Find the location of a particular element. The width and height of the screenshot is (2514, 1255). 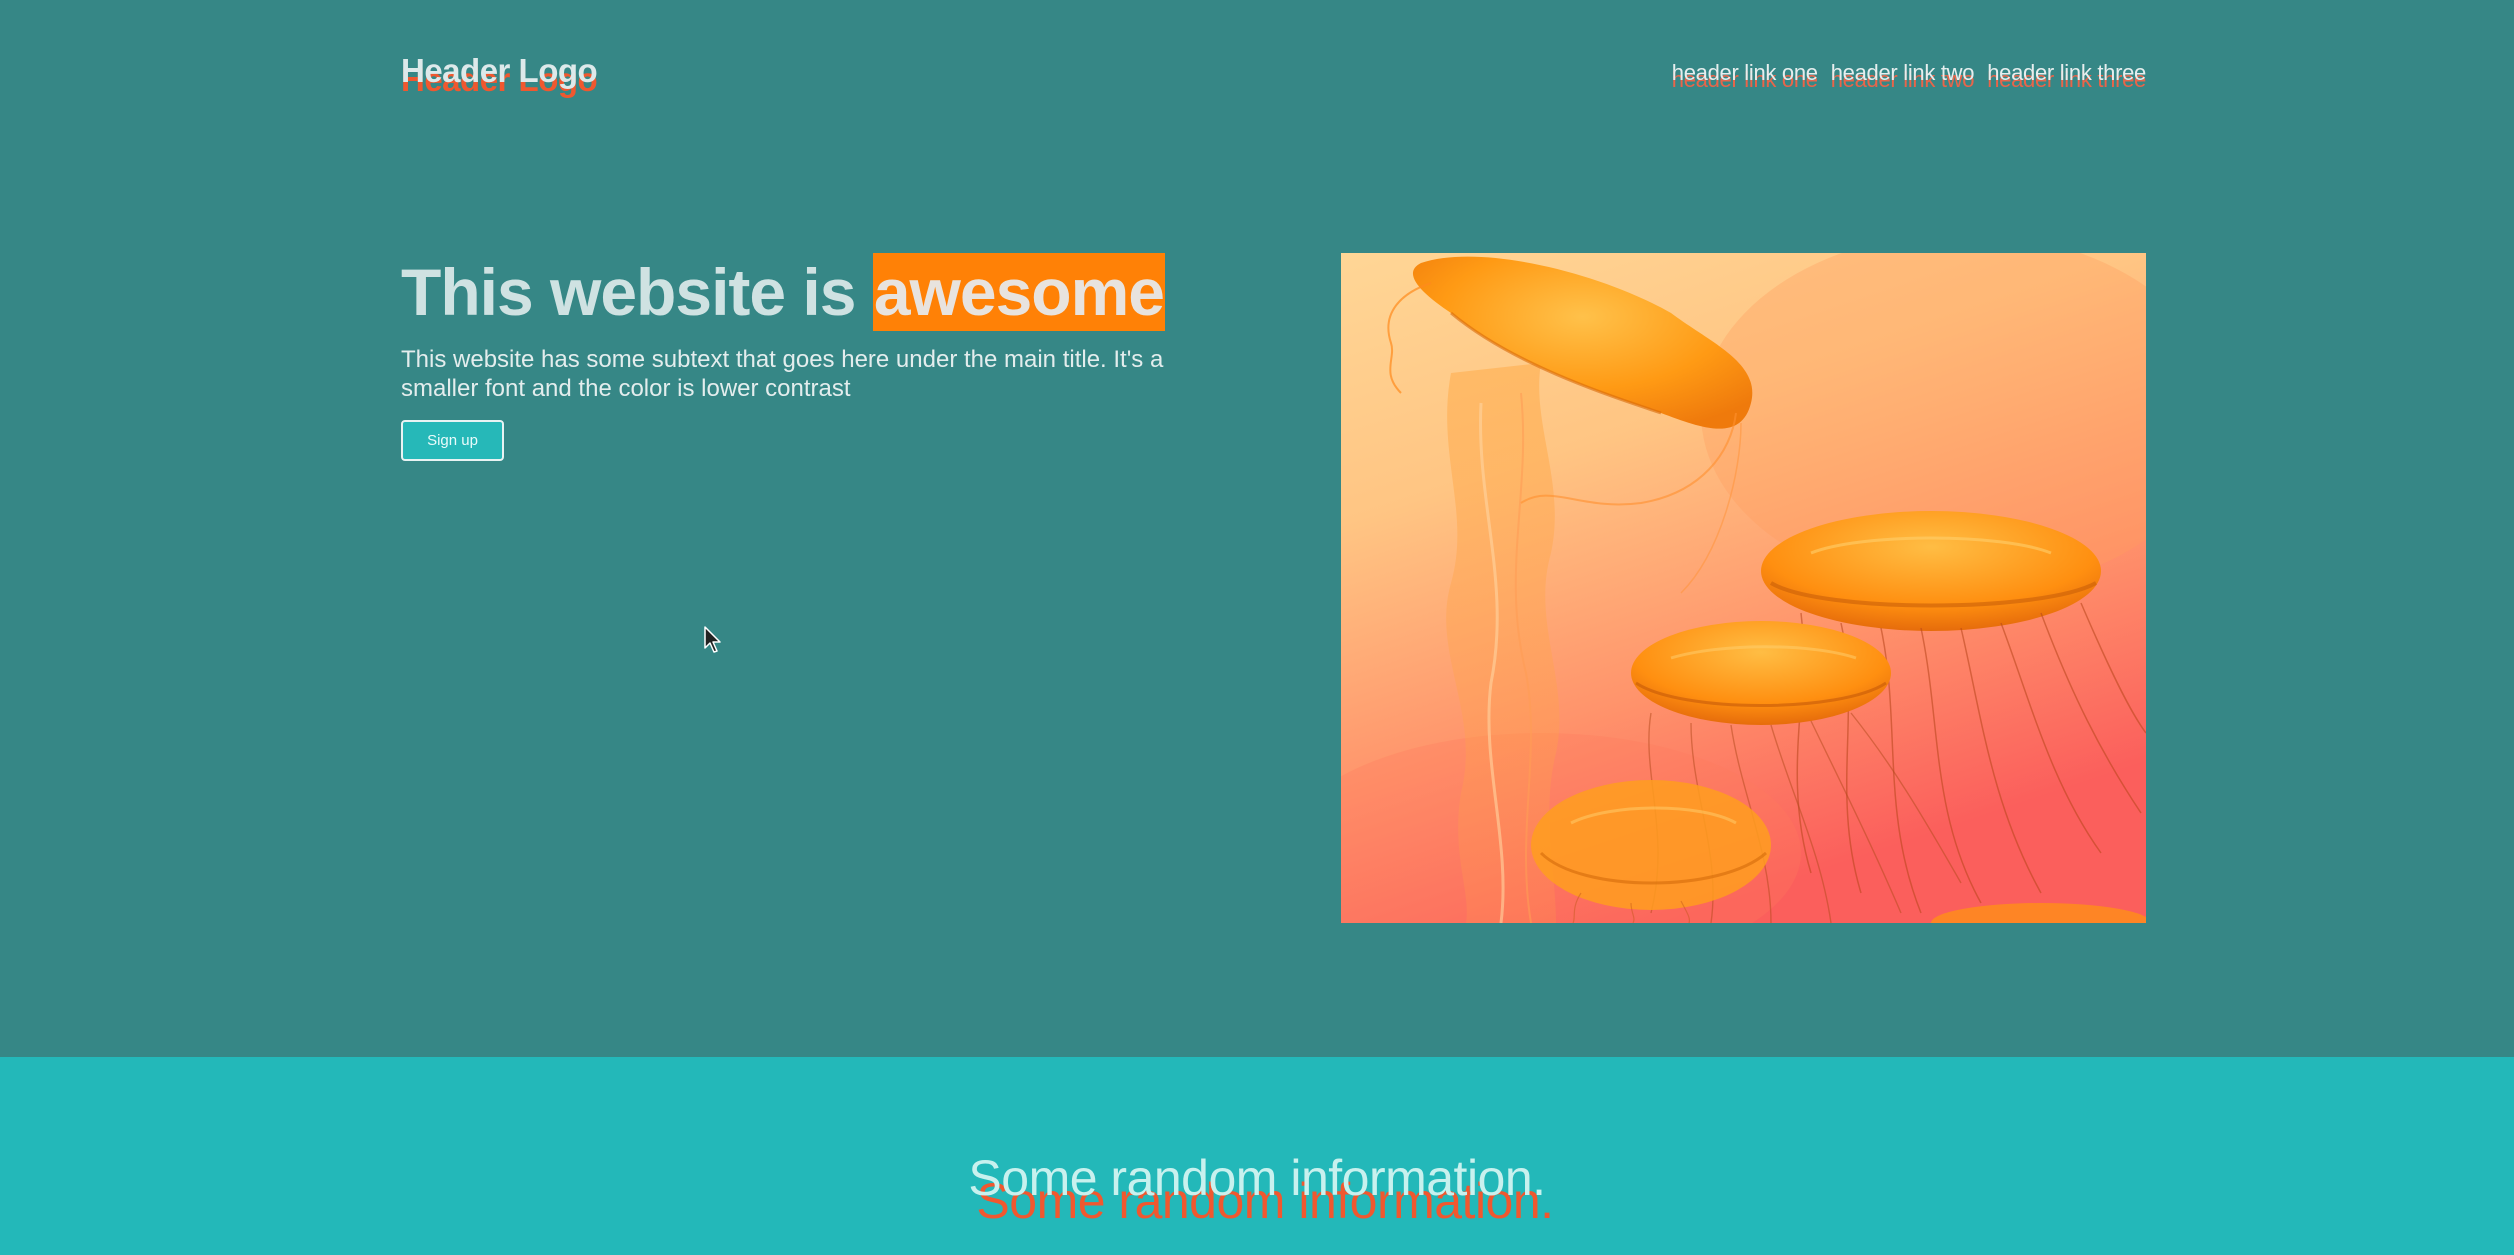

mouse-cursor-icon is located at coordinates (712, 639).